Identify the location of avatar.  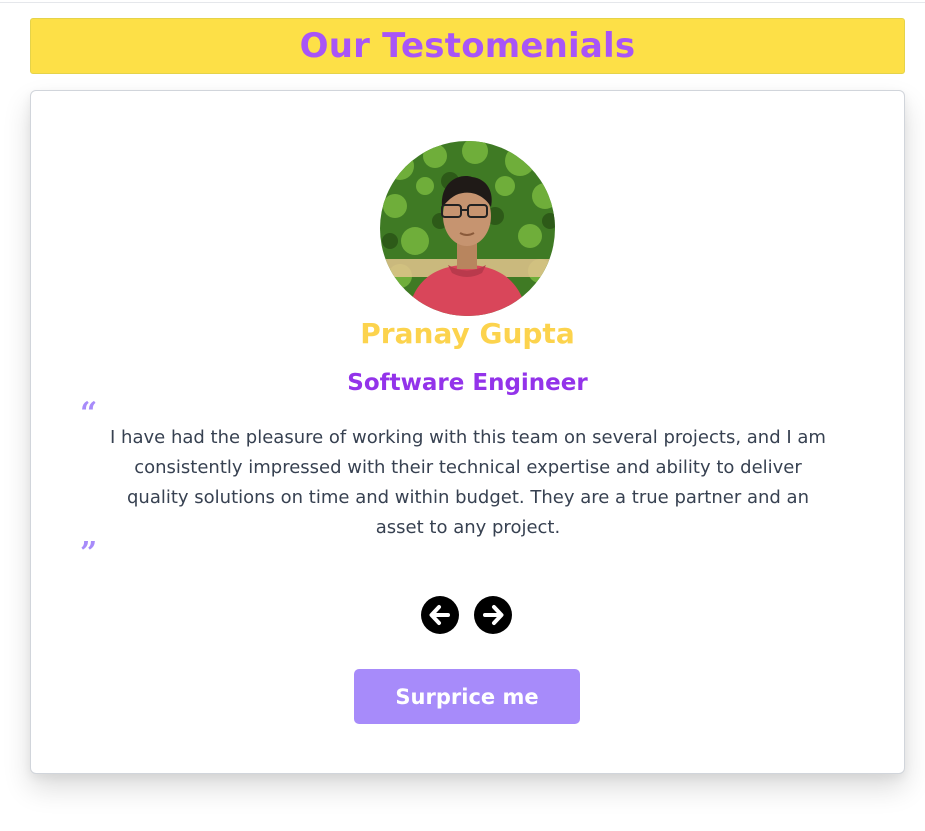
(467, 228).